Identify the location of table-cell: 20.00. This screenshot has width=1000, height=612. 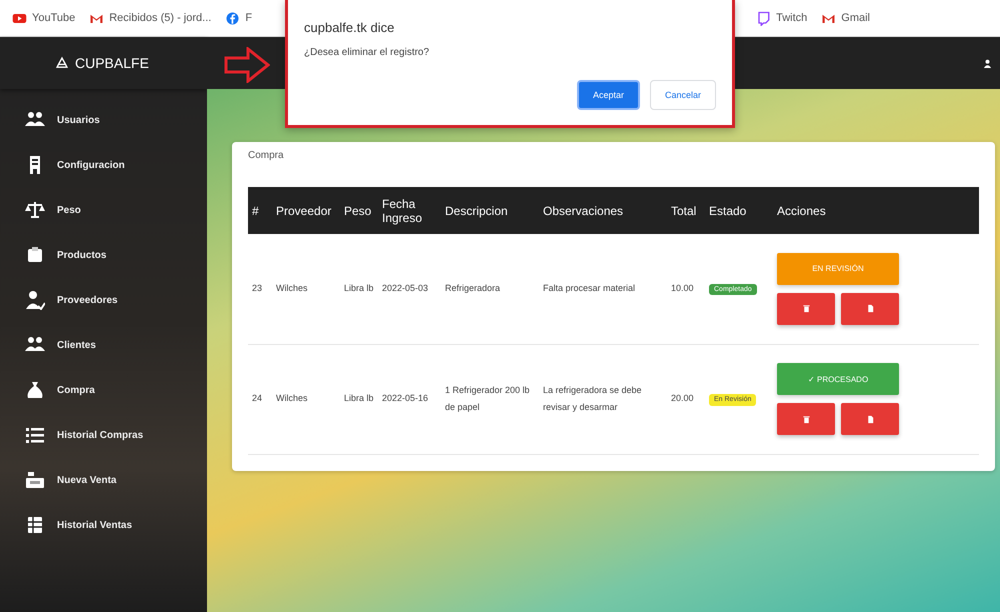
(686, 399).